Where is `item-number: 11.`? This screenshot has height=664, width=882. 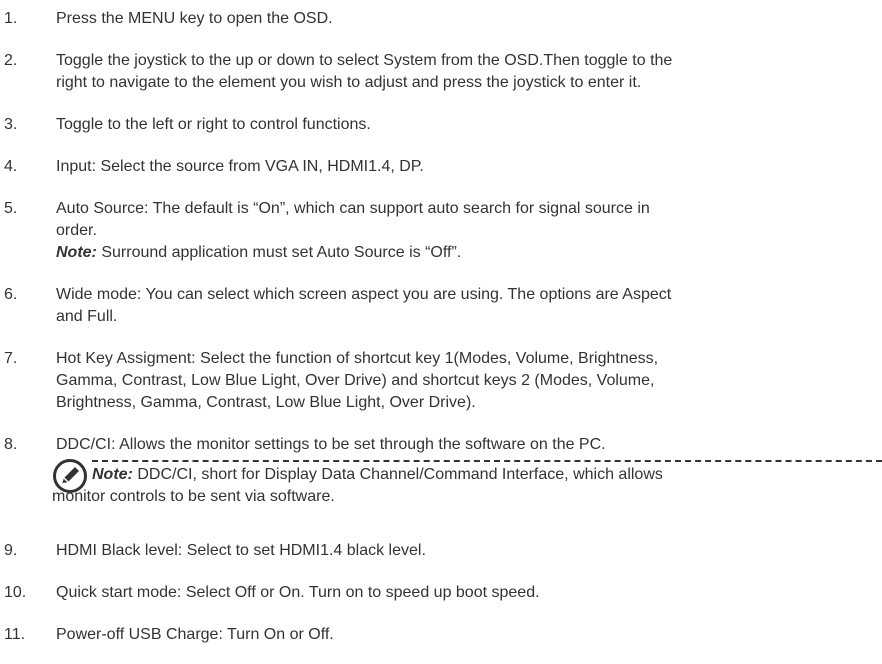 item-number: 11. is located at coordinates (15, 634).